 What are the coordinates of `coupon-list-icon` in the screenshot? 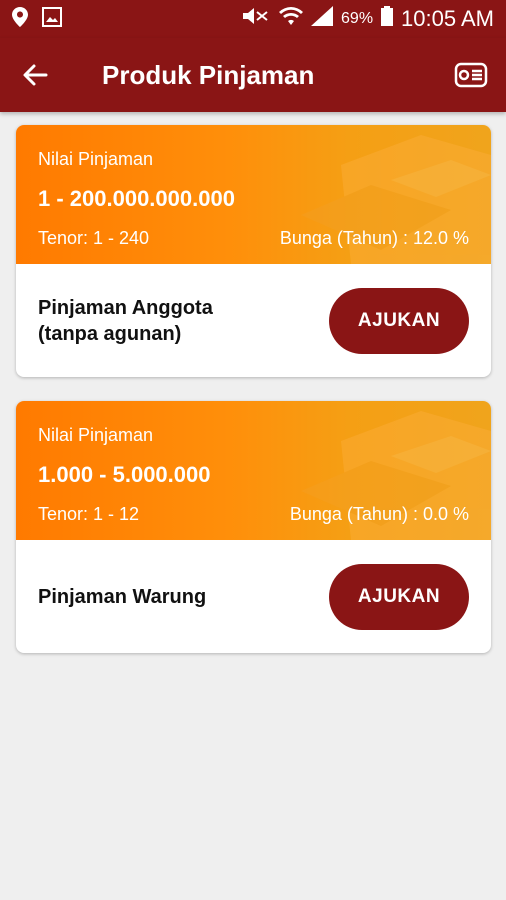 It's located at (471, 75).